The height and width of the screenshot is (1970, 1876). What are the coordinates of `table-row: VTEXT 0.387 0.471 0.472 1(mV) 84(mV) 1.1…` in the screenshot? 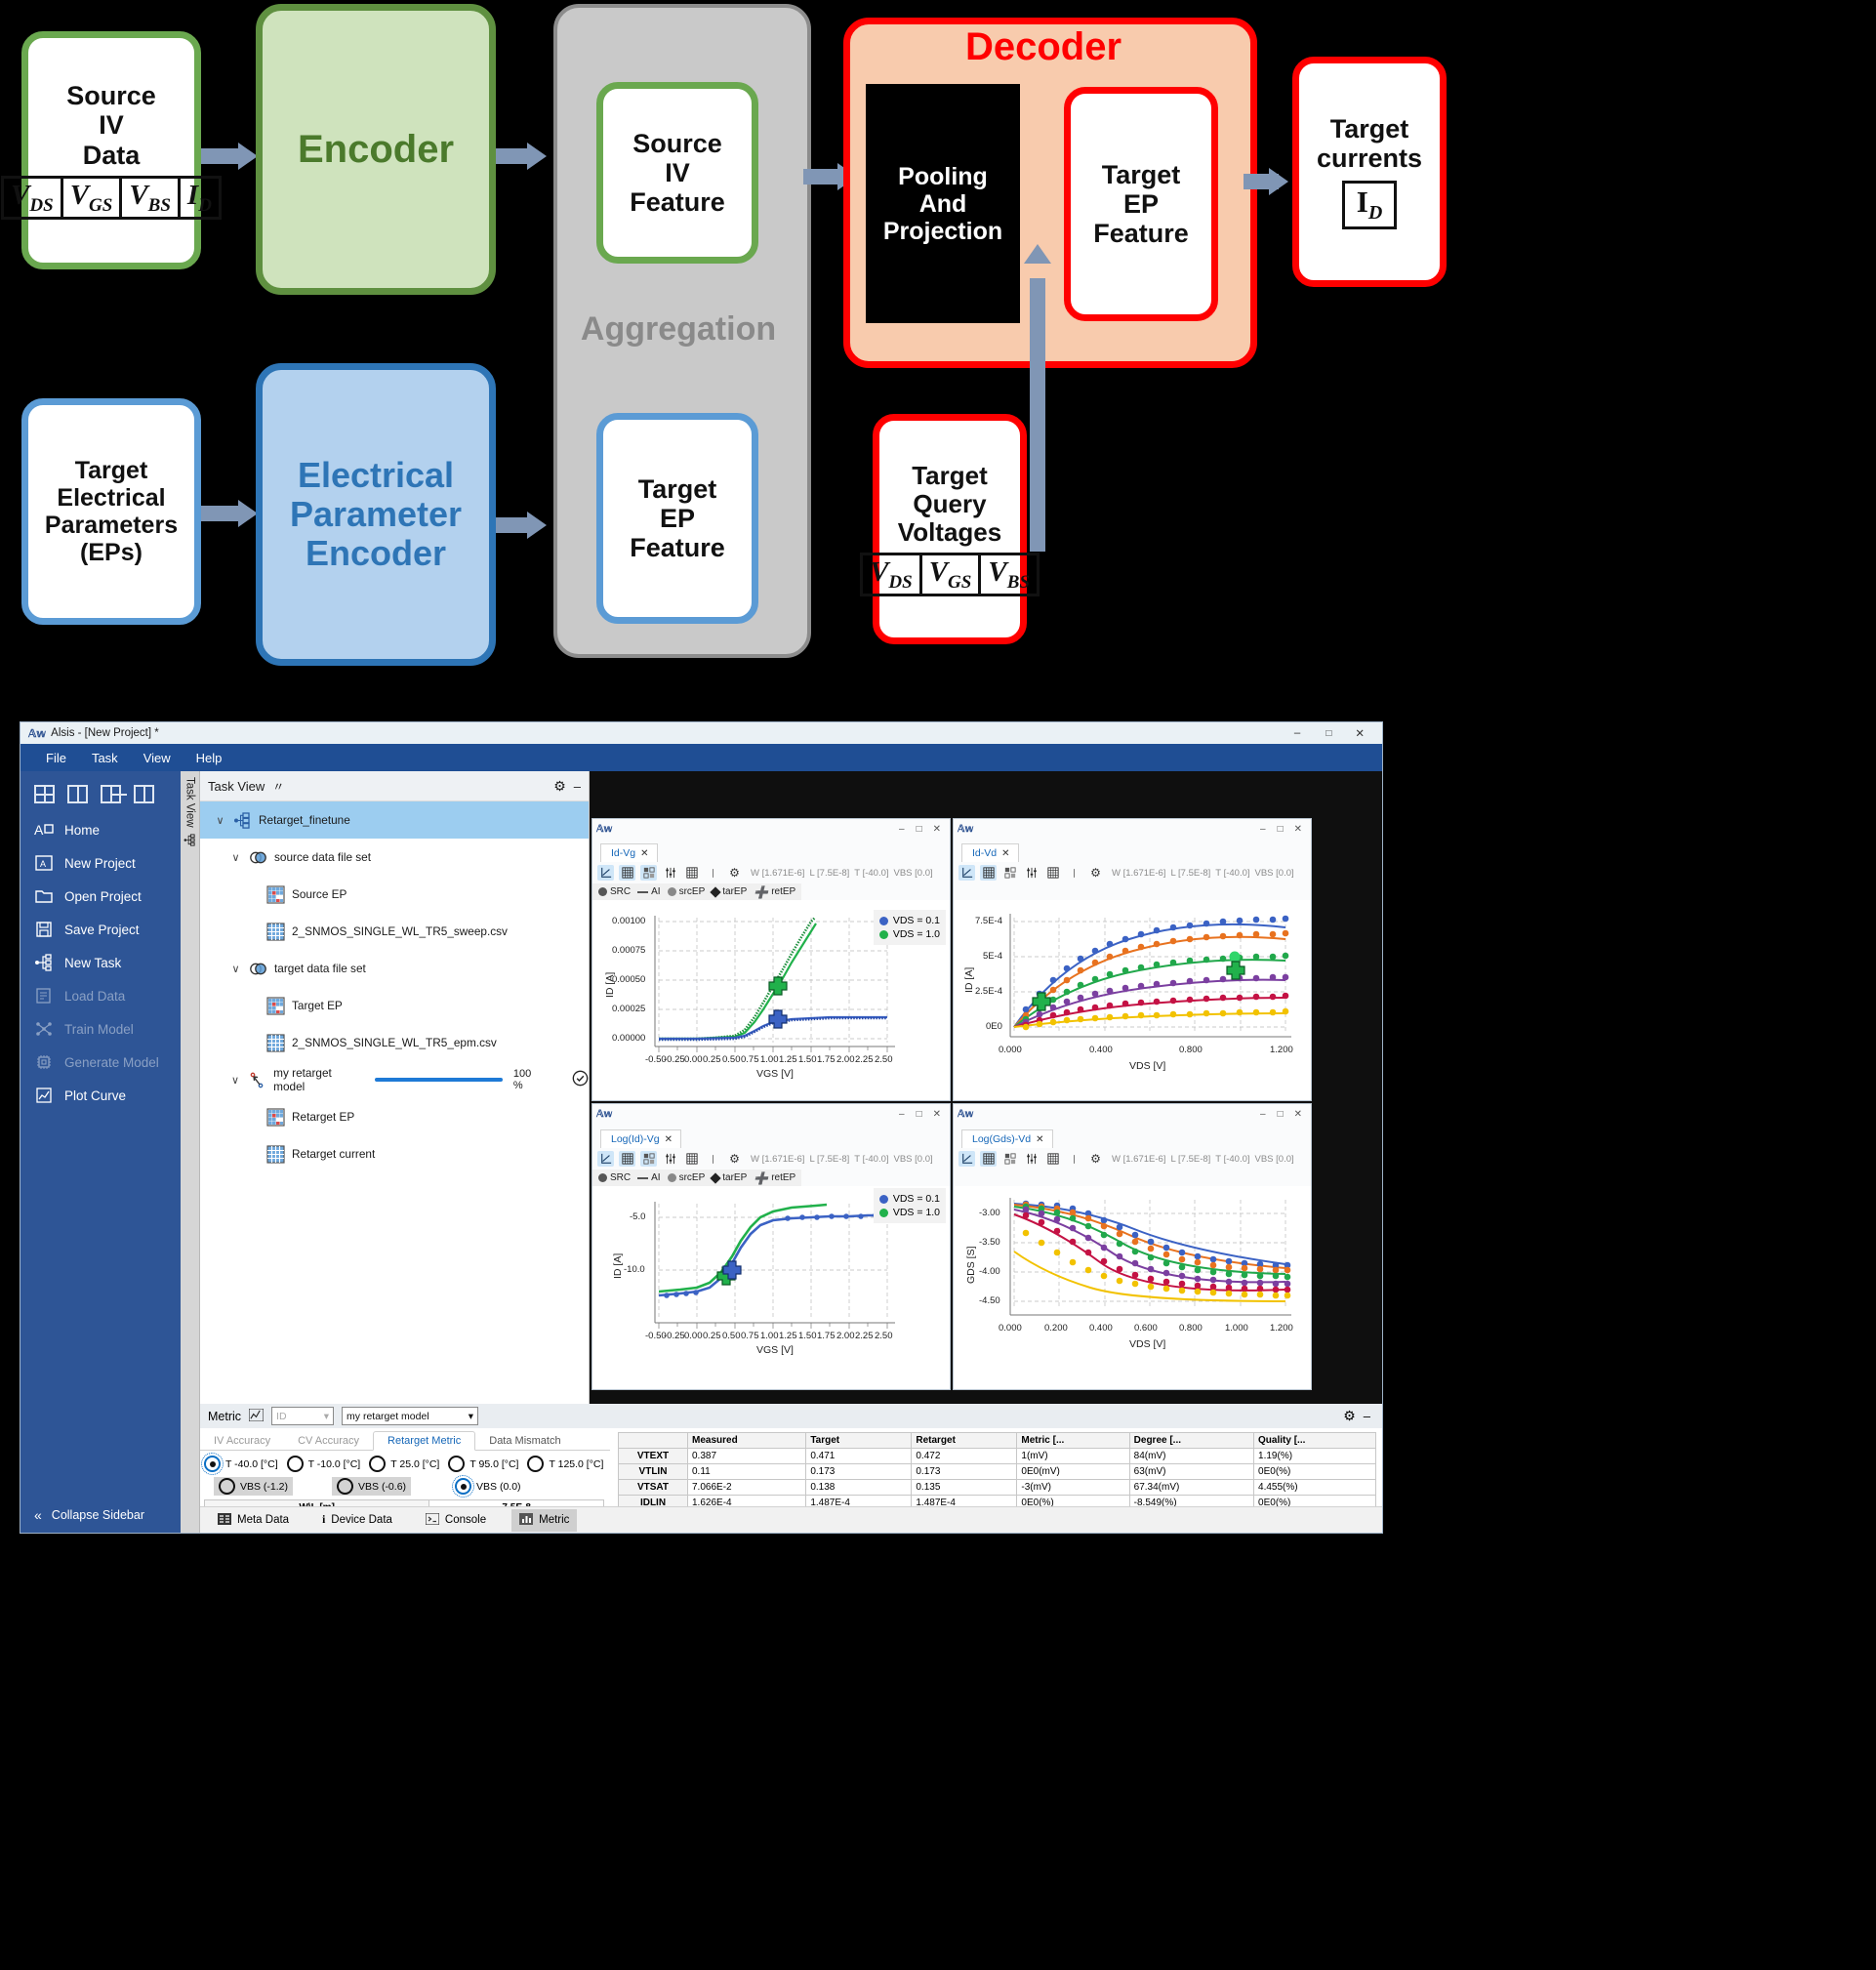 It's located at (997, 1456).